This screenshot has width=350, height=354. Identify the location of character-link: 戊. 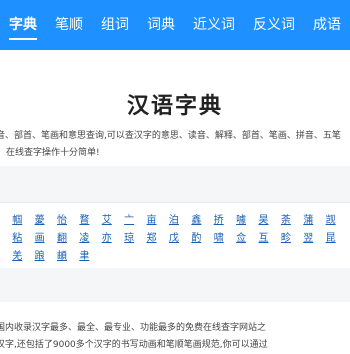
(174, 238).